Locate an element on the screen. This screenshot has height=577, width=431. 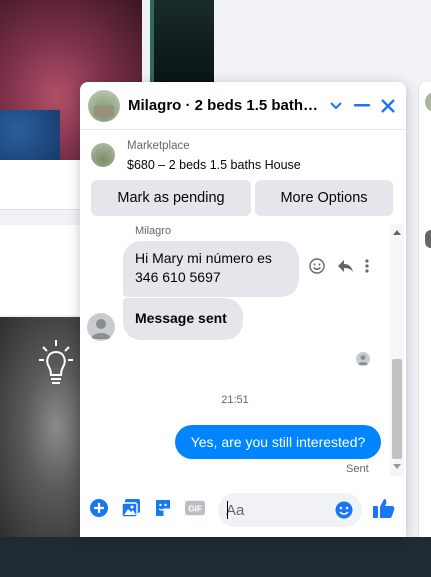
message-composer: GIF is located at coordinates (243, 508).